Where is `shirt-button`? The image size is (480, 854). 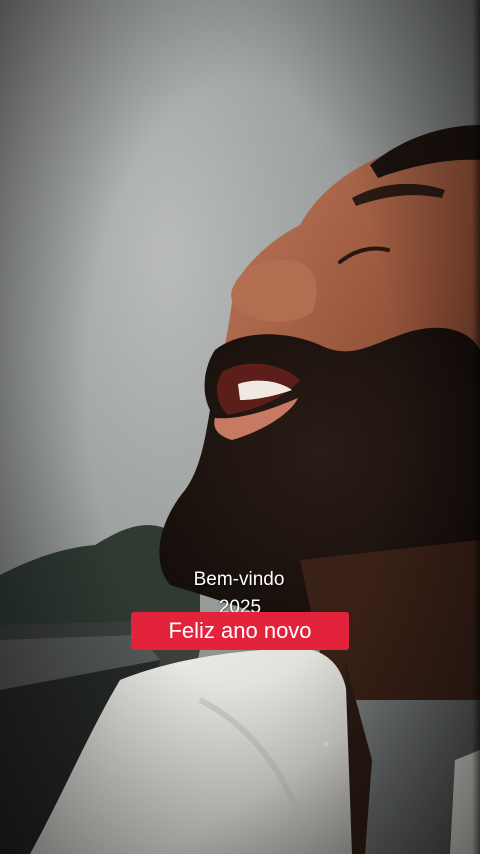
shirt-button is located at coordinates (326, 744).